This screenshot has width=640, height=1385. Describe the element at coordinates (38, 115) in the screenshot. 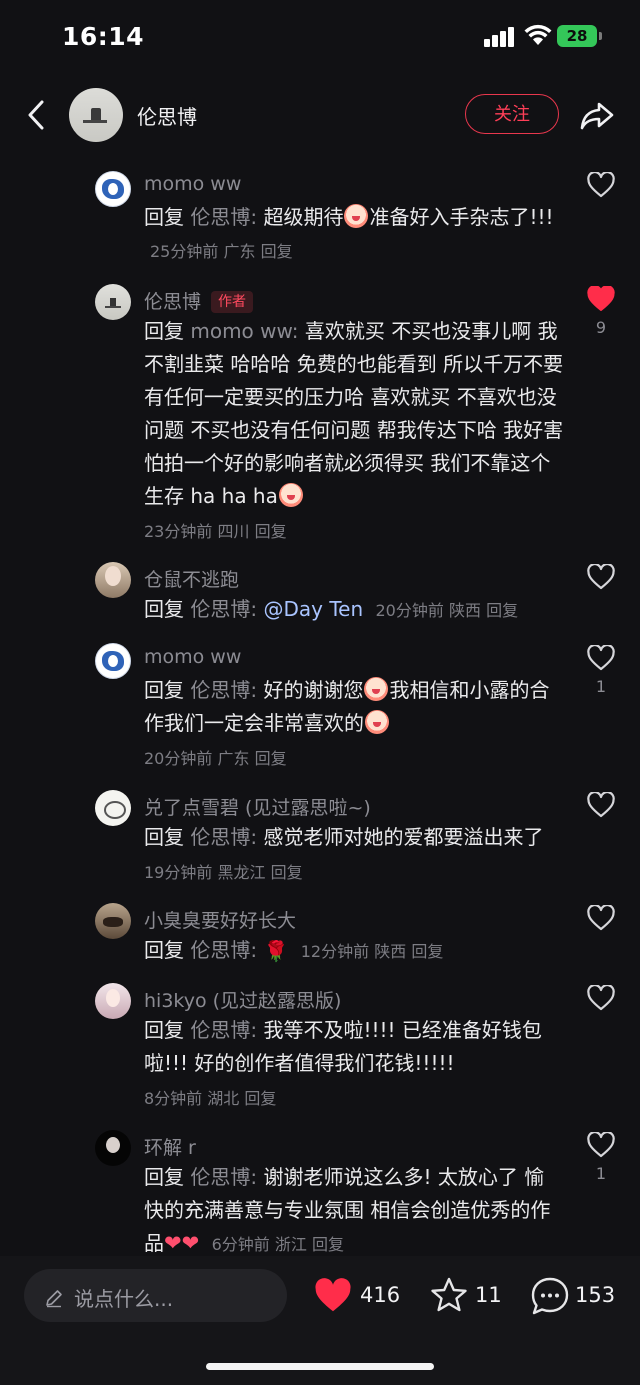

I see `back-icon` at that location.